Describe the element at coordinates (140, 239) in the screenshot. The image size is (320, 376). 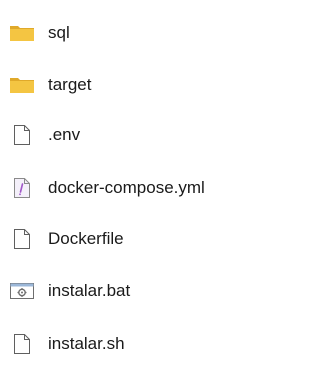
I see `file-row-dockerfile: Dockerfile` at that location.